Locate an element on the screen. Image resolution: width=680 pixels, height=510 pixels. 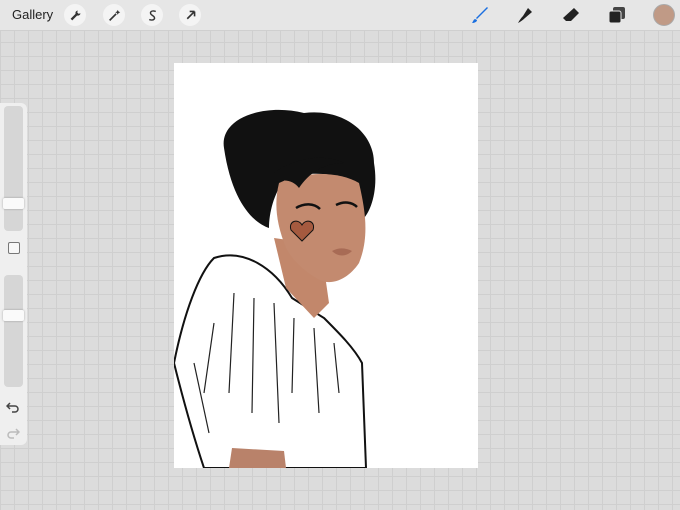
opacity-slider is located at coordinates (13, 331).